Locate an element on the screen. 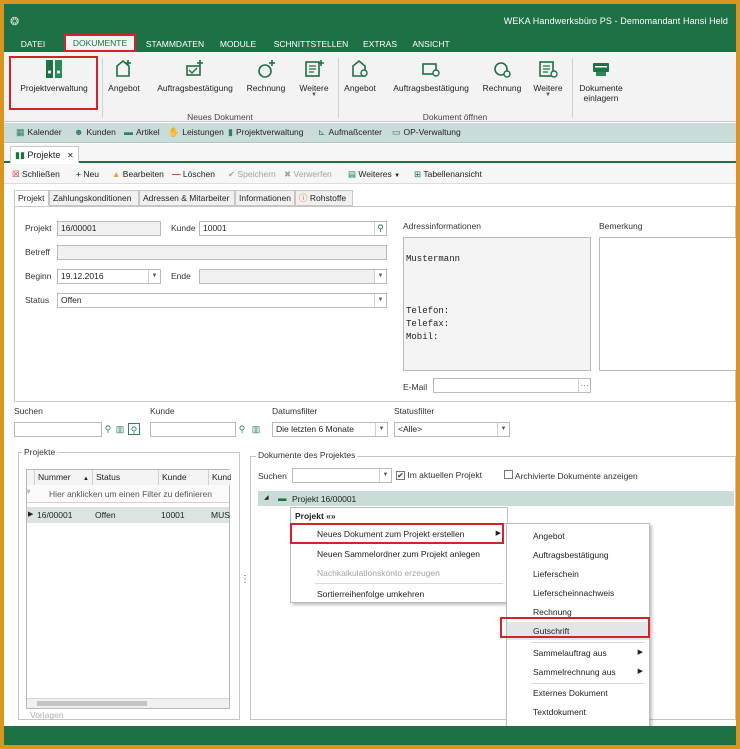  more-icon: ··· is located at coordinates (584, 385).